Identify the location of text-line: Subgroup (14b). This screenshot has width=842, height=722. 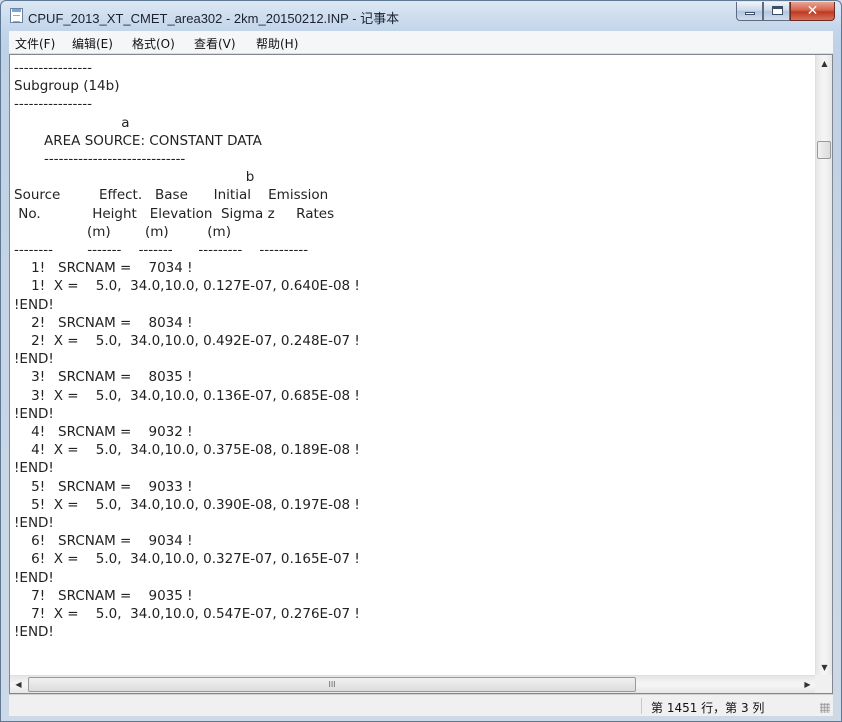
(67, 86).